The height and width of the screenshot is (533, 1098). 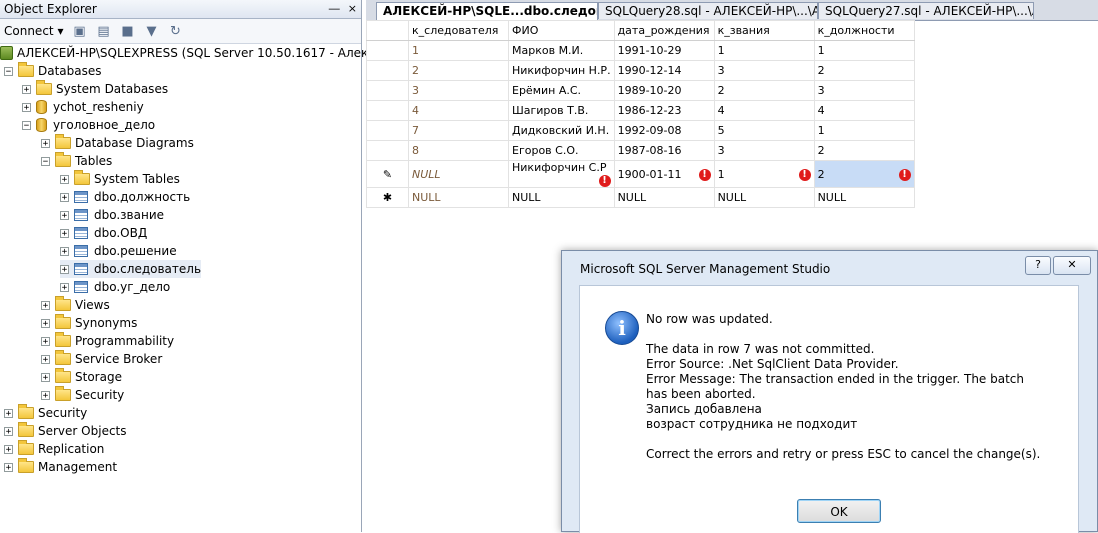 I want to click on tree-node: + dbo.звание, so click(x=112, y=215).